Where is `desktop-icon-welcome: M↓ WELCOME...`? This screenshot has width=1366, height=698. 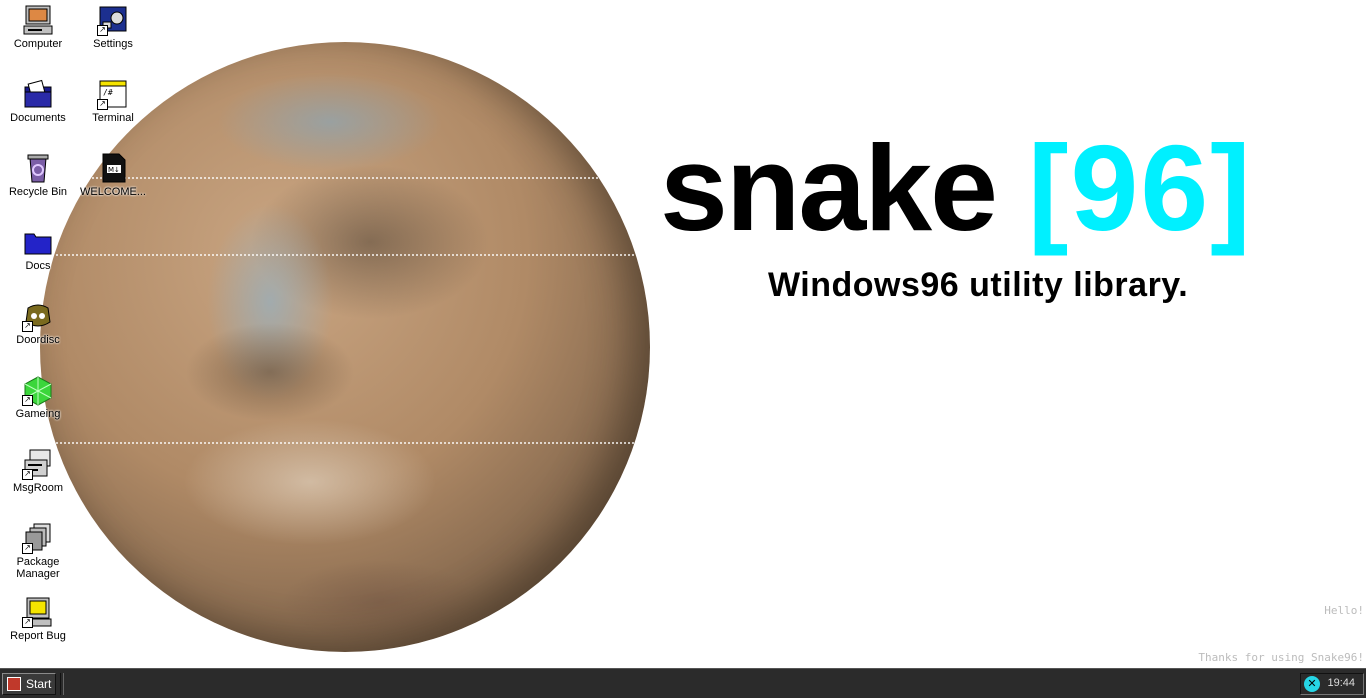
desktop-icon-welcome: M↓ WELCOME... is located at coordinates (113, 175).